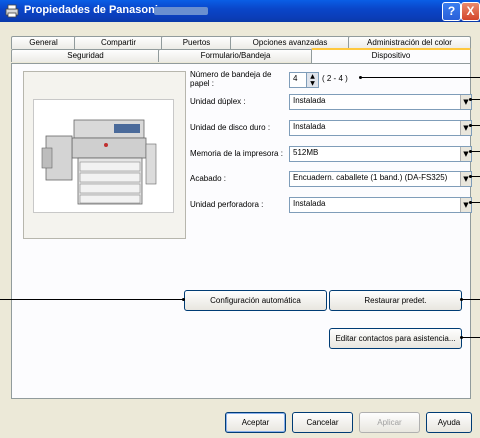  What do you see at coordinates (306, 152) in the screenshot?
I see `memory-value: 512MB` at bounding box center [306, 152].